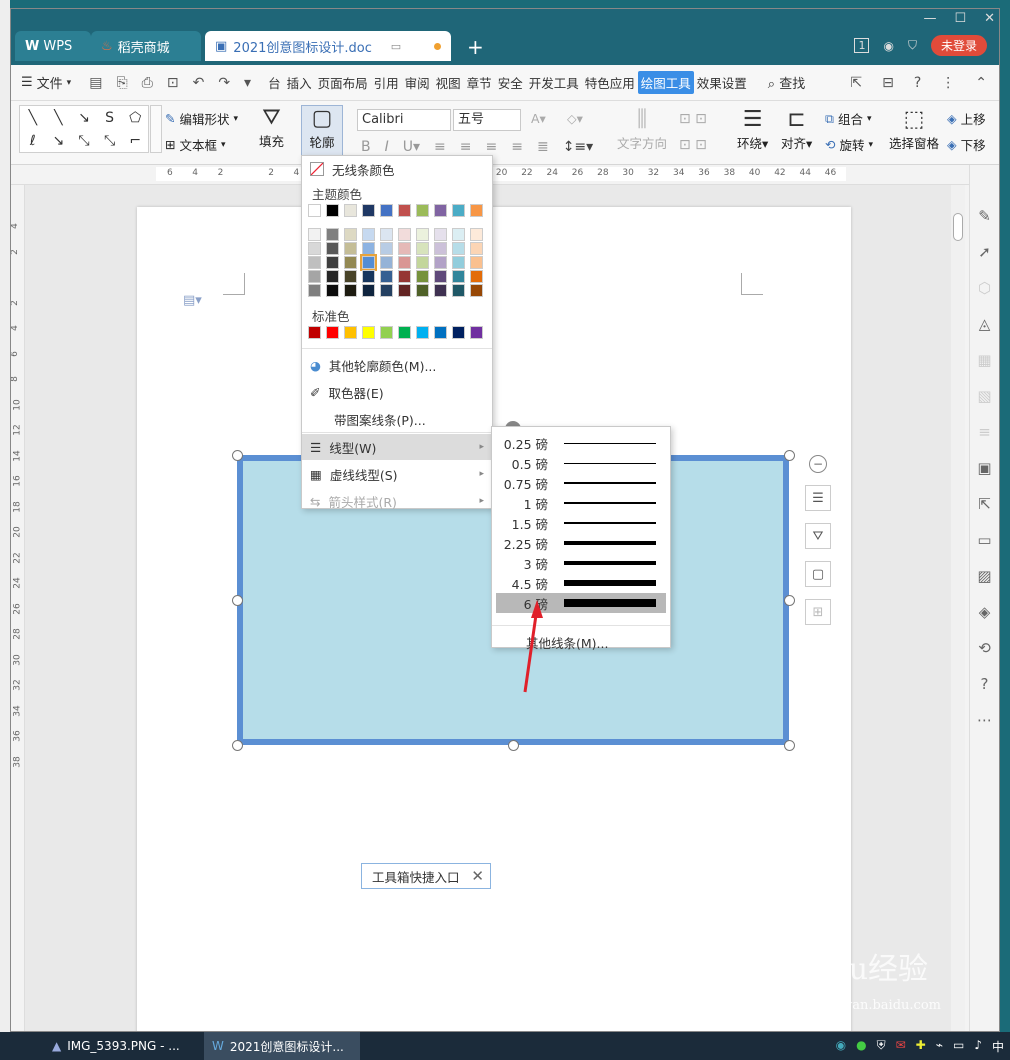 This screenshot has width=1010, height=1060. I want to click on shape-gallery: ╲ ╲ ↘ S ⬠ ℓ ↘ ⤡ ⤡ ⌐, so click(84, 129).